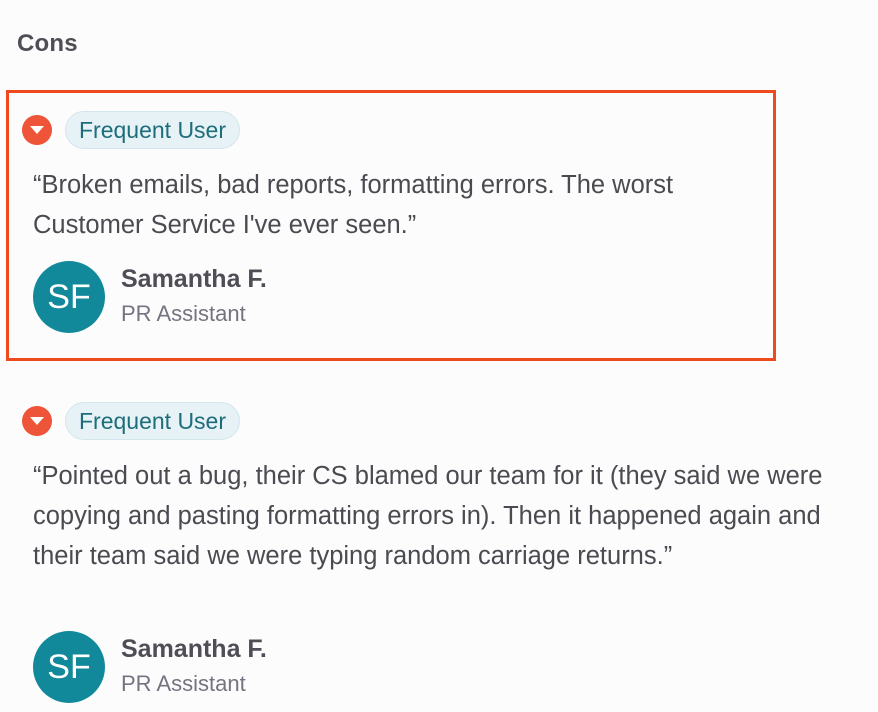 The width and height of the screenshot is (878, 712). I want to click on section-title: Cons, so click(47, 43).